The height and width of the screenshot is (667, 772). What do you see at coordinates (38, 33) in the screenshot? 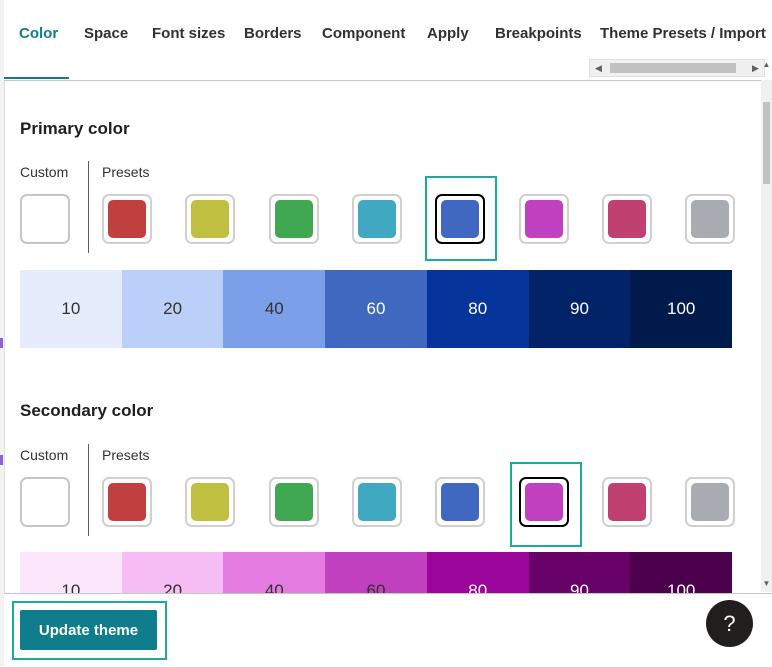
I see `tab-color: Color` at bounding box center [38, 33].